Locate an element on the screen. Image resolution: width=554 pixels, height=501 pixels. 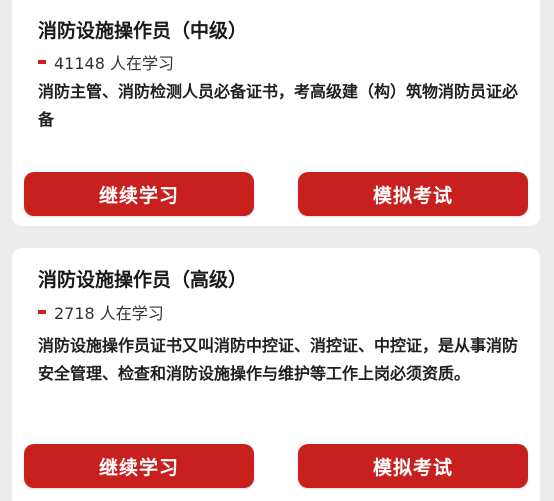
learner-count: 2718 人在学习 is located at coordinates (101, 312).